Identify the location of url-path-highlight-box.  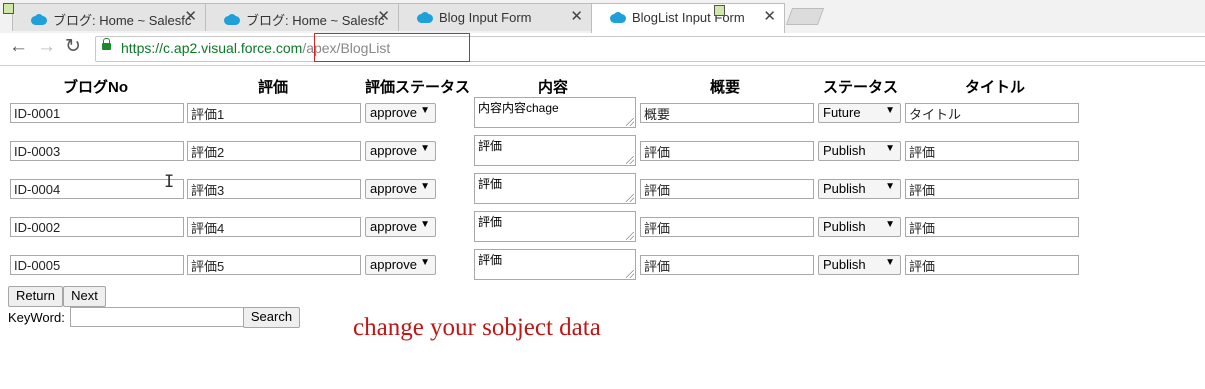
(392, 47).